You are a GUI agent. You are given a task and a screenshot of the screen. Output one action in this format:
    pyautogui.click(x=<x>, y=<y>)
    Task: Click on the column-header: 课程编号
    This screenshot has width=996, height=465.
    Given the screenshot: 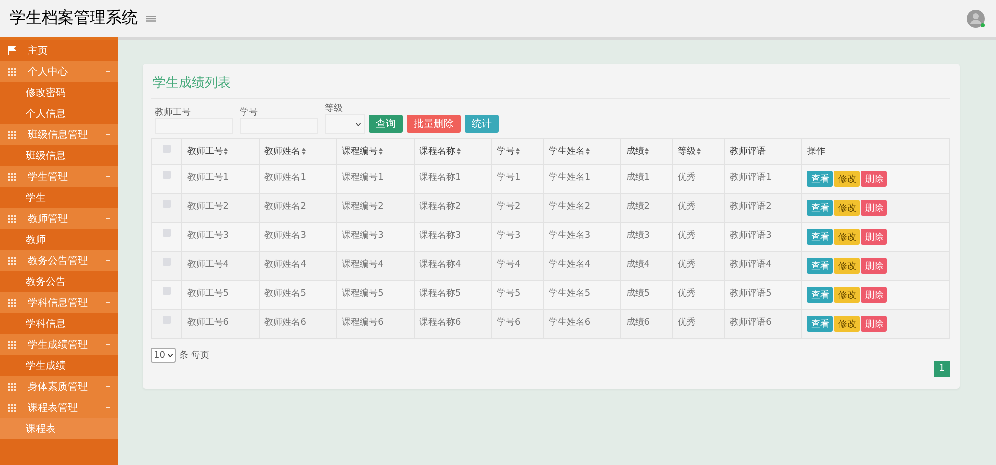 What is the action you would take?
    pyautogui.click(x=360, y=152)
    